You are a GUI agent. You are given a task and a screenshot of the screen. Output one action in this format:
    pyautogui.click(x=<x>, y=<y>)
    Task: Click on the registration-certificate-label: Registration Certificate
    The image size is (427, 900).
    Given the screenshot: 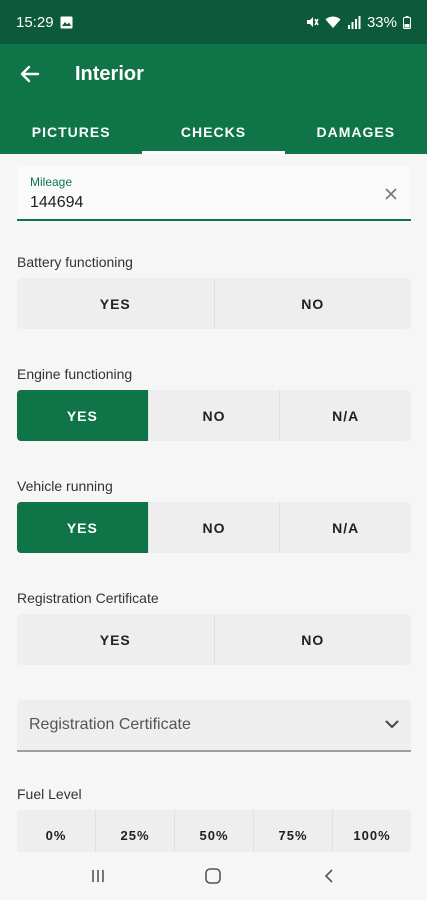 What is the action you would take?
    pyautogui.click(x=88, y=598)
    